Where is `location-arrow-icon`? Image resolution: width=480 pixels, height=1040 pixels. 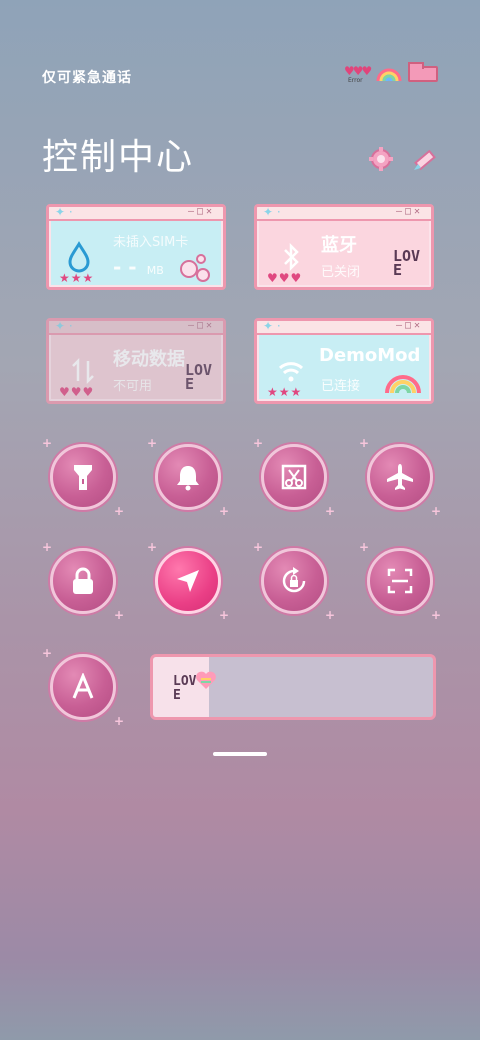
location-arrow-icon is located at coordinates (188, 581).